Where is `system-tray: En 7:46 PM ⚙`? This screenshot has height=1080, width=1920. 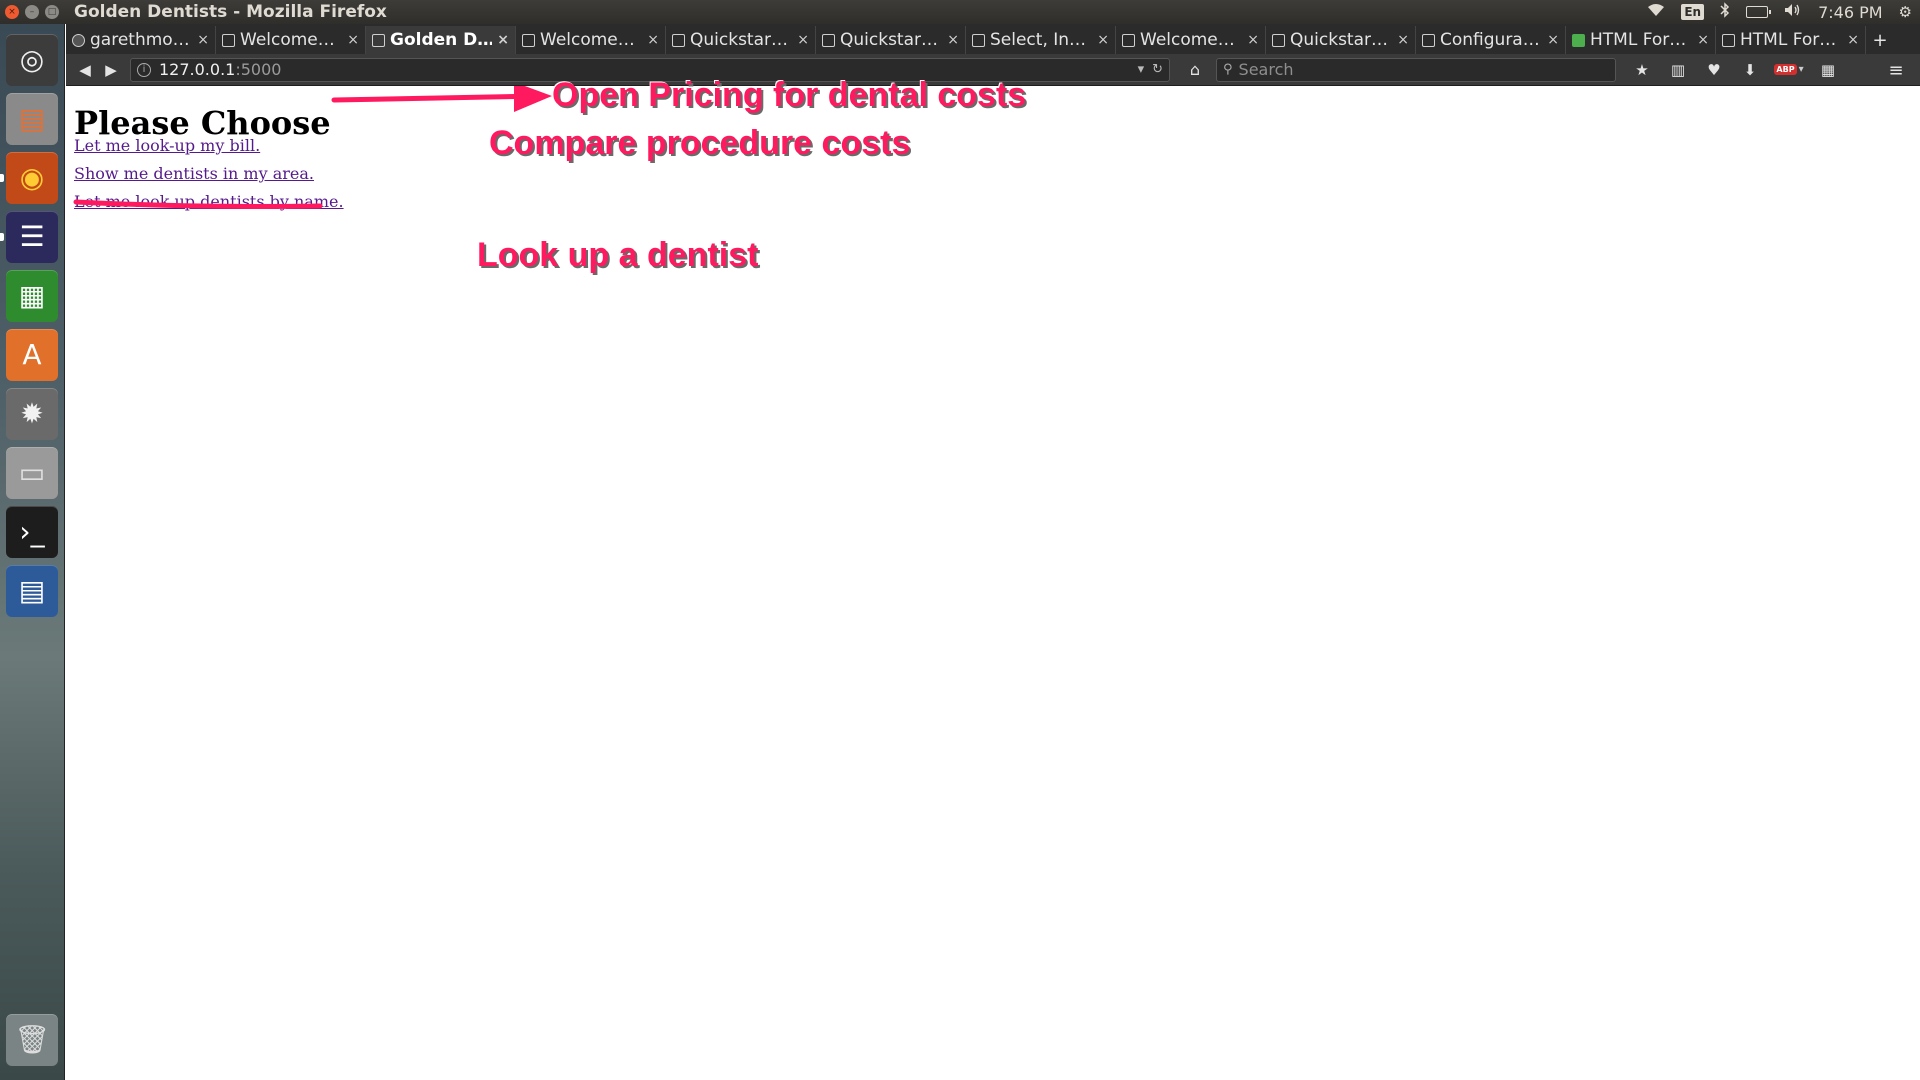
system-tray: En 7:46 PM ⚙ is located at coordinates (1779, 12).